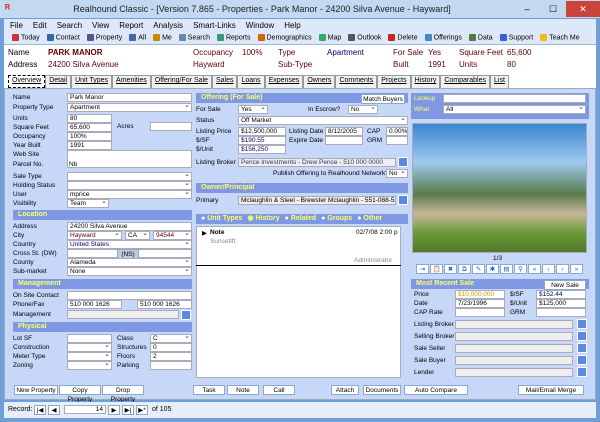  Describe the element at coordinates (100, 25) in the screenshot. I see `menu-view: View` at that location.